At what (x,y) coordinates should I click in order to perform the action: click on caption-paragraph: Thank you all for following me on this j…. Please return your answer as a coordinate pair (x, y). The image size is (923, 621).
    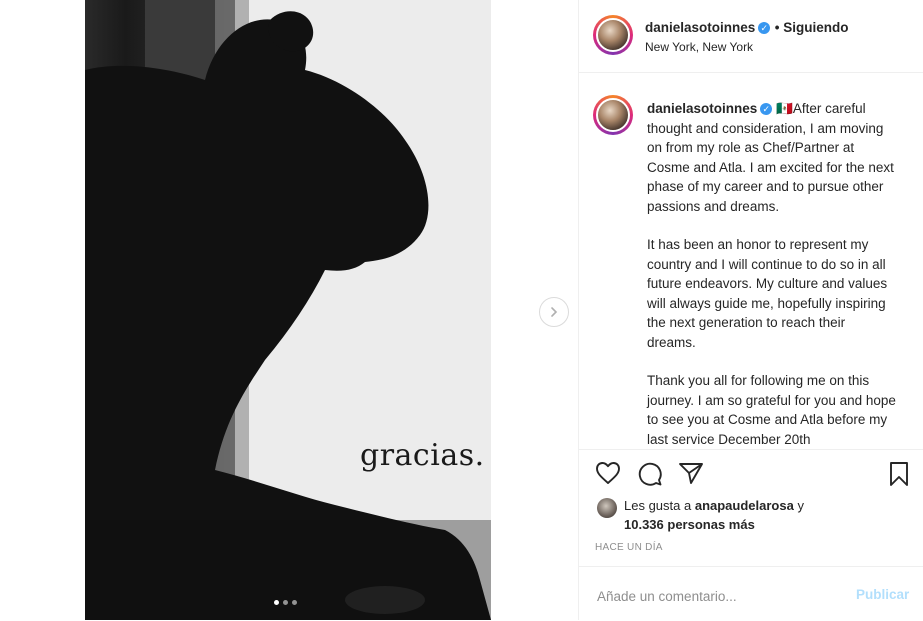
    Looking at the image, I should click on (771, 410).